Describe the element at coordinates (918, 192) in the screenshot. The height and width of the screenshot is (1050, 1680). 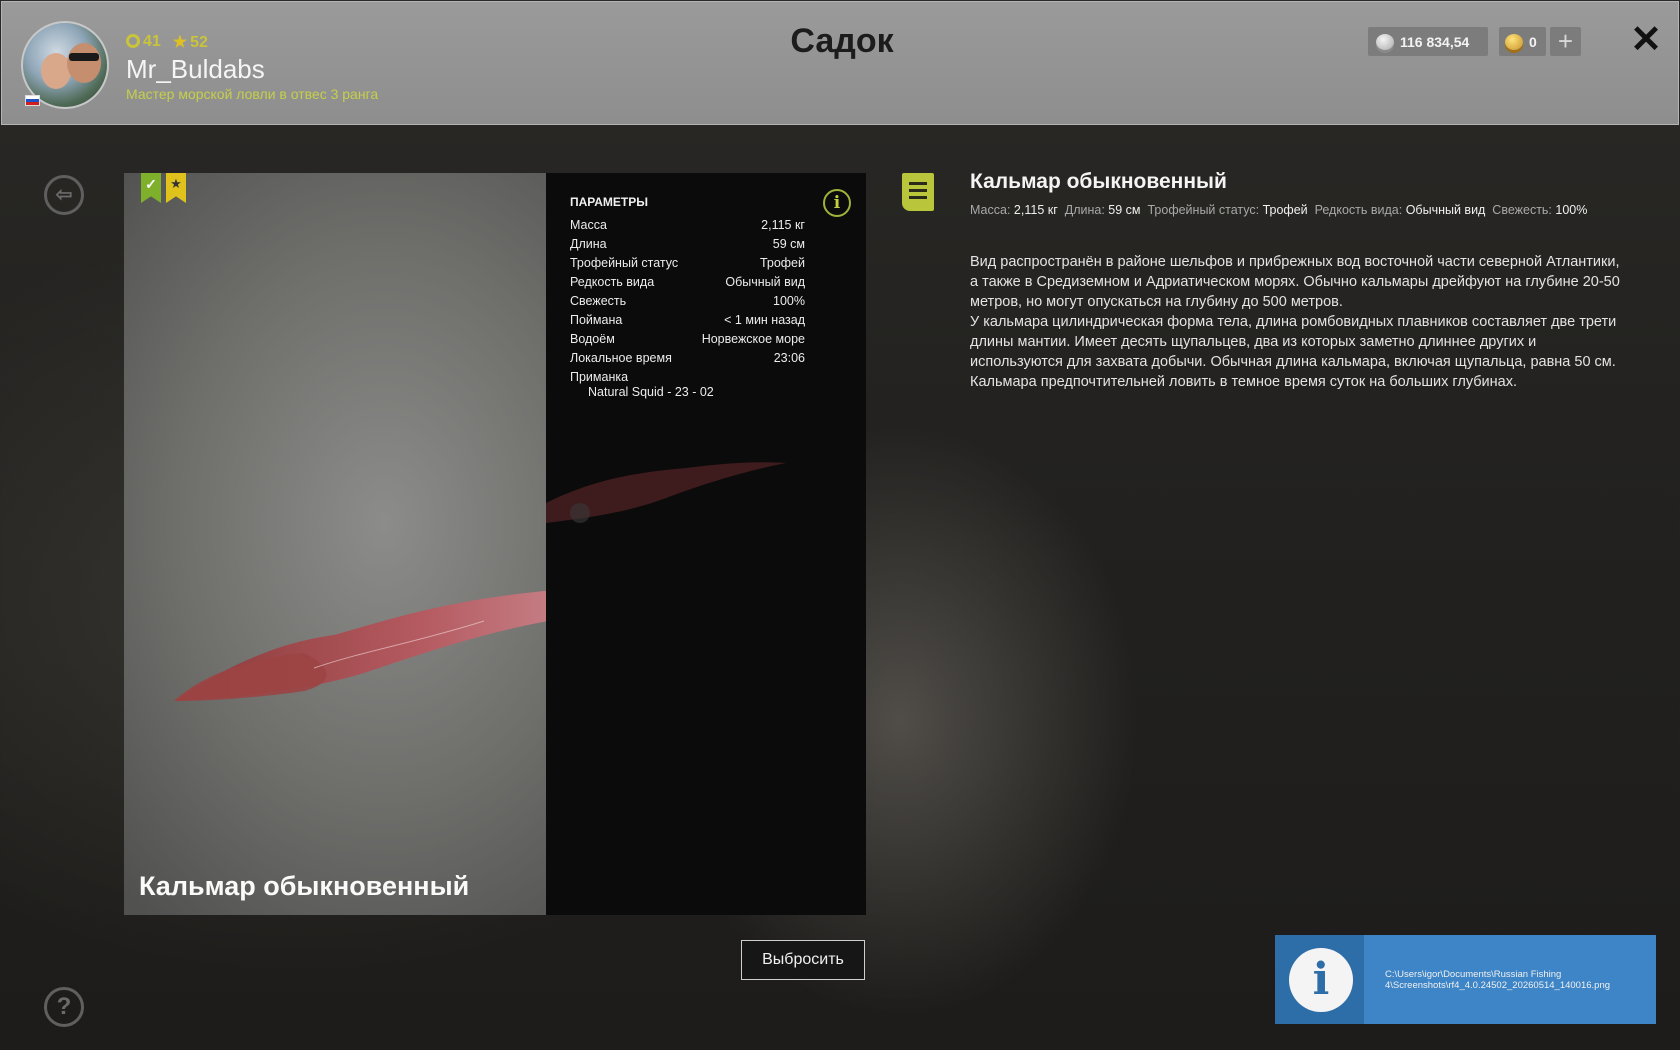
I see `note-icon` at that location.